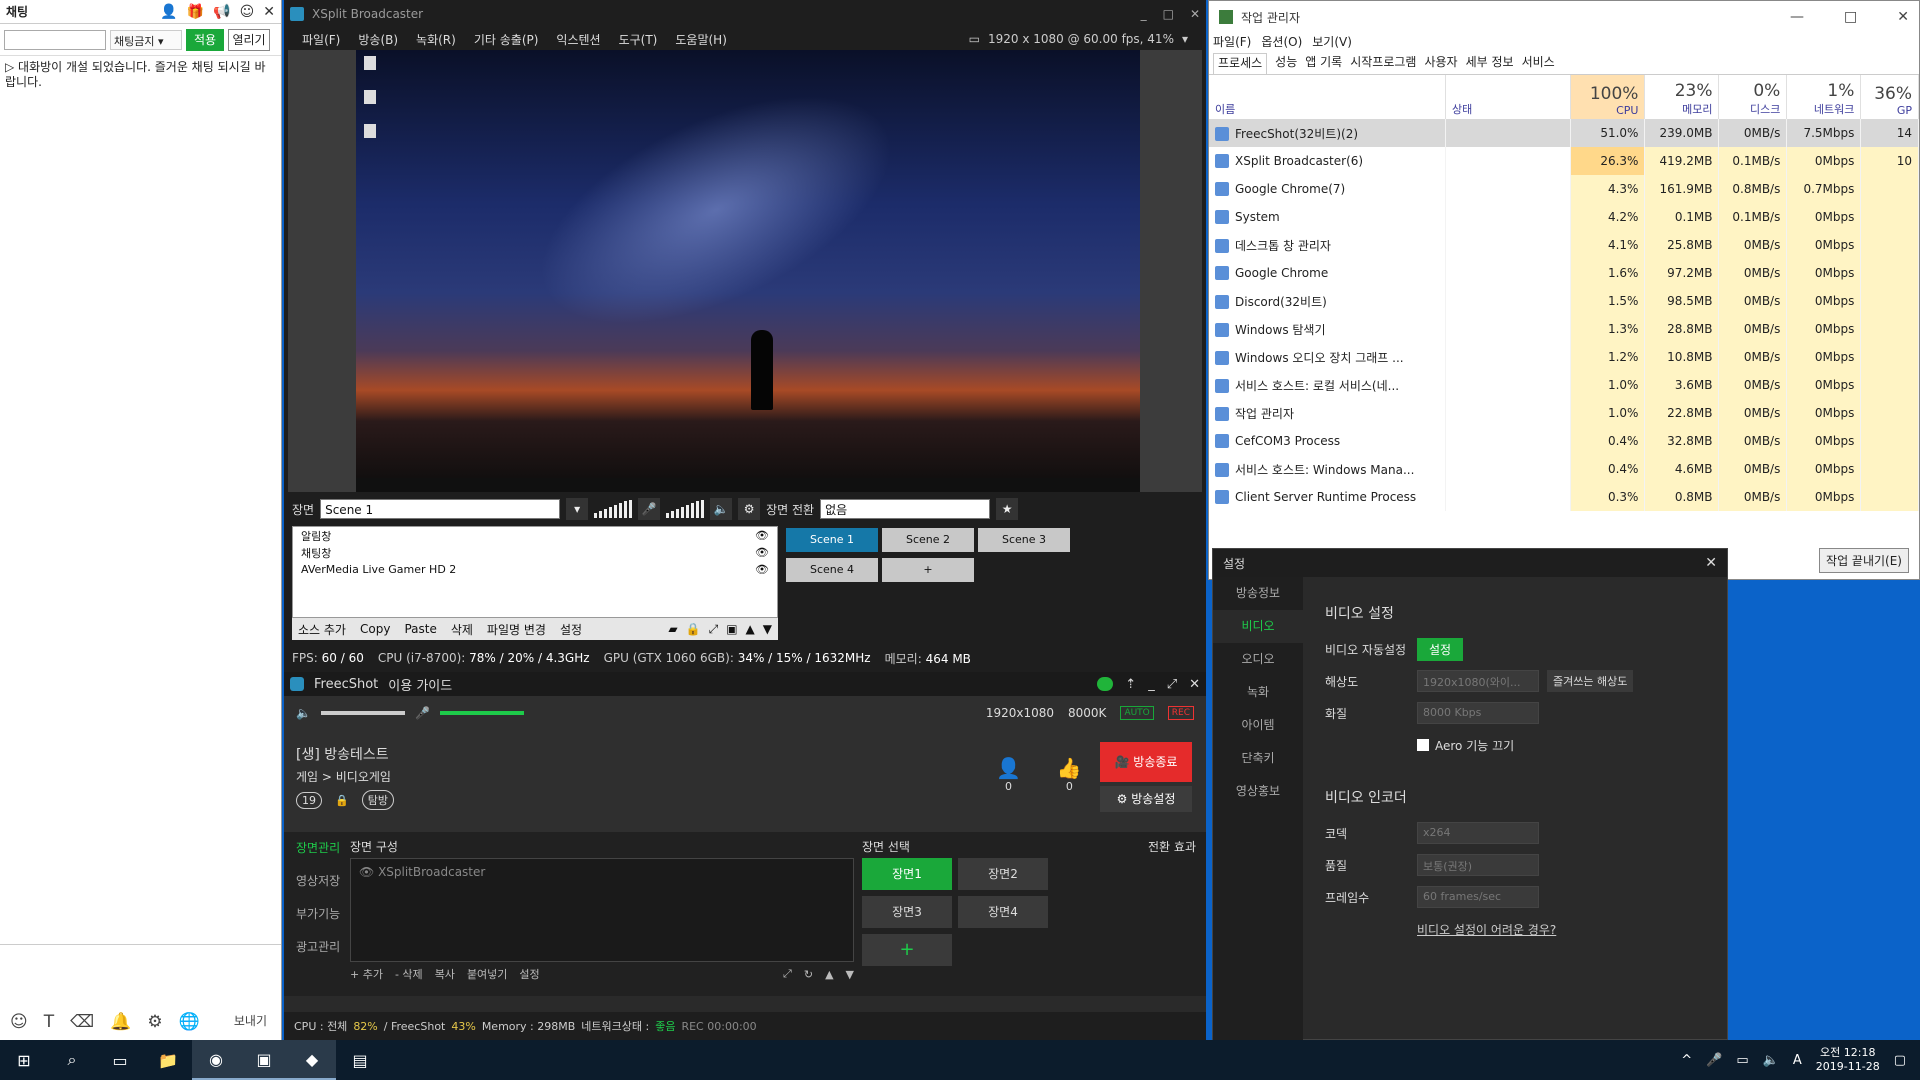  Describe the element at coordinates (1007, 509) in the screenshot. I see `add-transition-icon: ★` at that location.